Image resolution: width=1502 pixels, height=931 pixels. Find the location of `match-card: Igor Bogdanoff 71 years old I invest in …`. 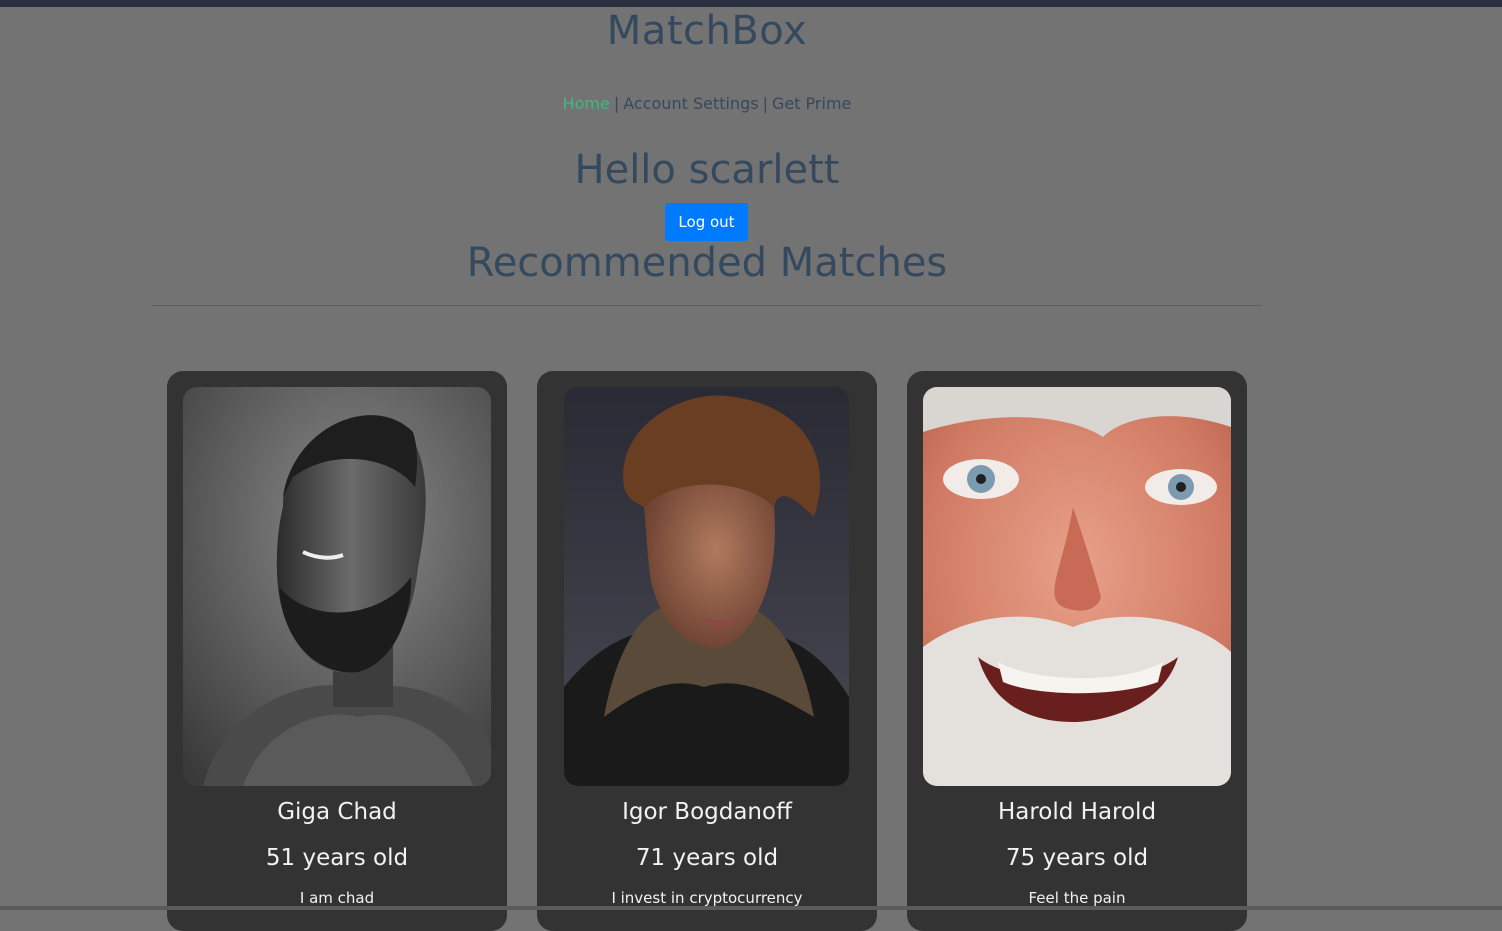

match-card: Igor Bogdanoff 71 years old I invest in … is located at coordinates (707, 651).